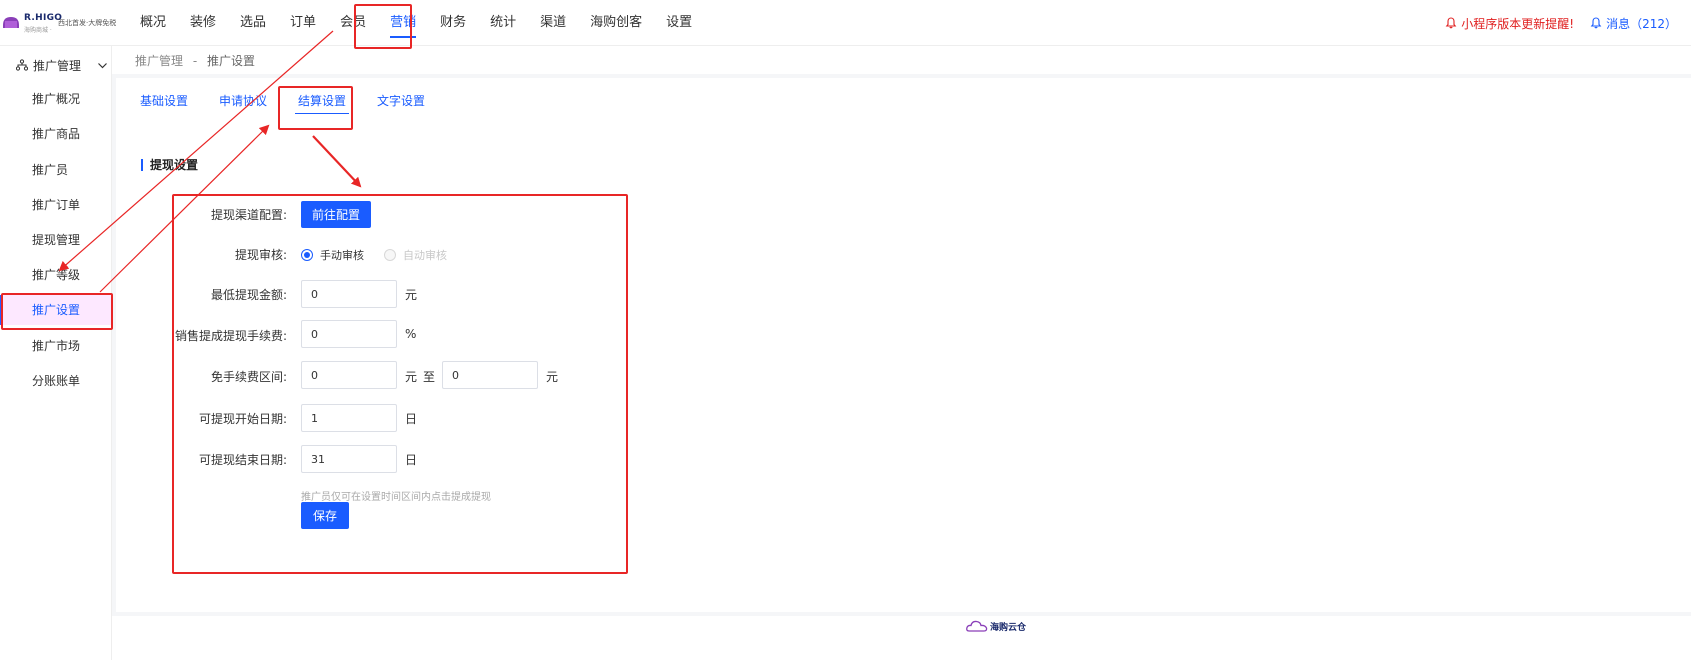  What do you see at coordinates (553, 23) in the screenshot?
I see `nav-item-channels: 渠道` at bounding box center [553, 23].